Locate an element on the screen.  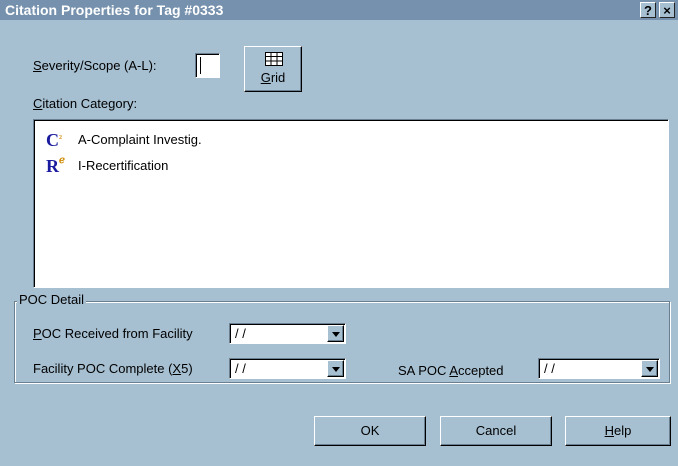
list-item-label: A-Complaint Investig. is located at coordinates (140, 139).